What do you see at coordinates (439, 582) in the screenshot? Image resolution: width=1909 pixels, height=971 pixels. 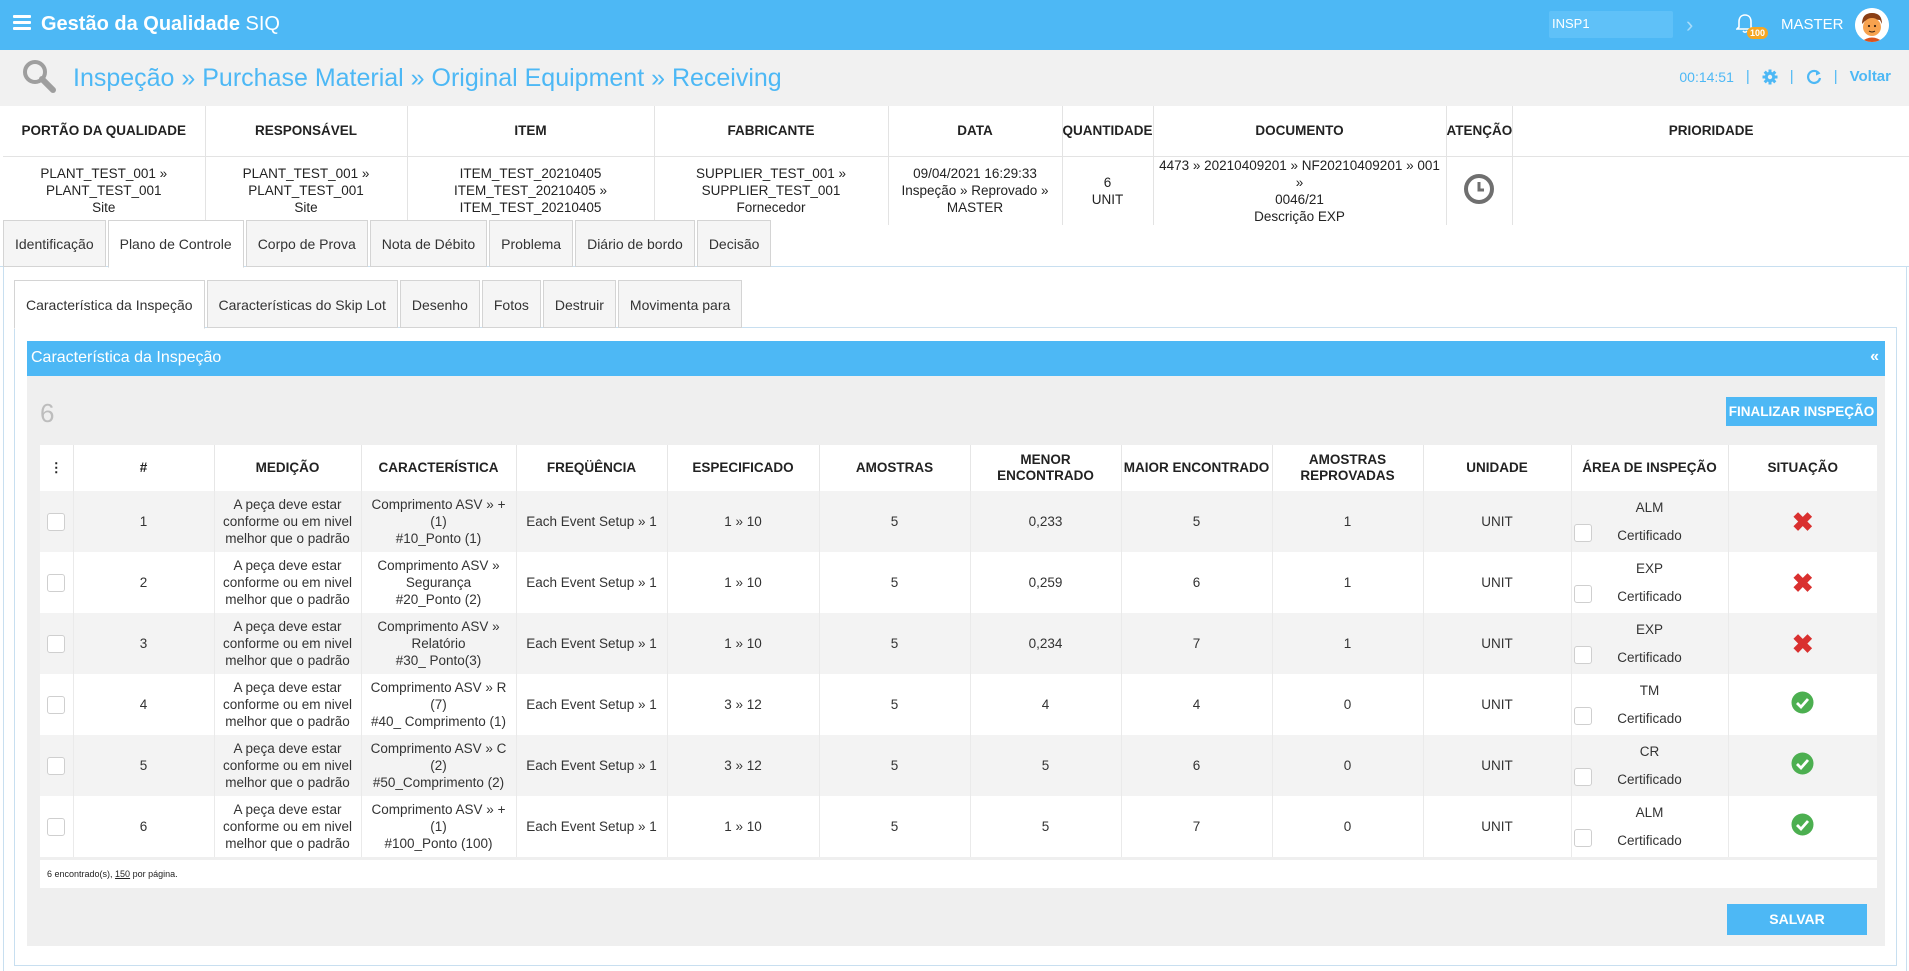 I see `characteristic-cell: Comprimento ASV » Segurança #20_Ponto (2)` at bounding box center [439, 582].